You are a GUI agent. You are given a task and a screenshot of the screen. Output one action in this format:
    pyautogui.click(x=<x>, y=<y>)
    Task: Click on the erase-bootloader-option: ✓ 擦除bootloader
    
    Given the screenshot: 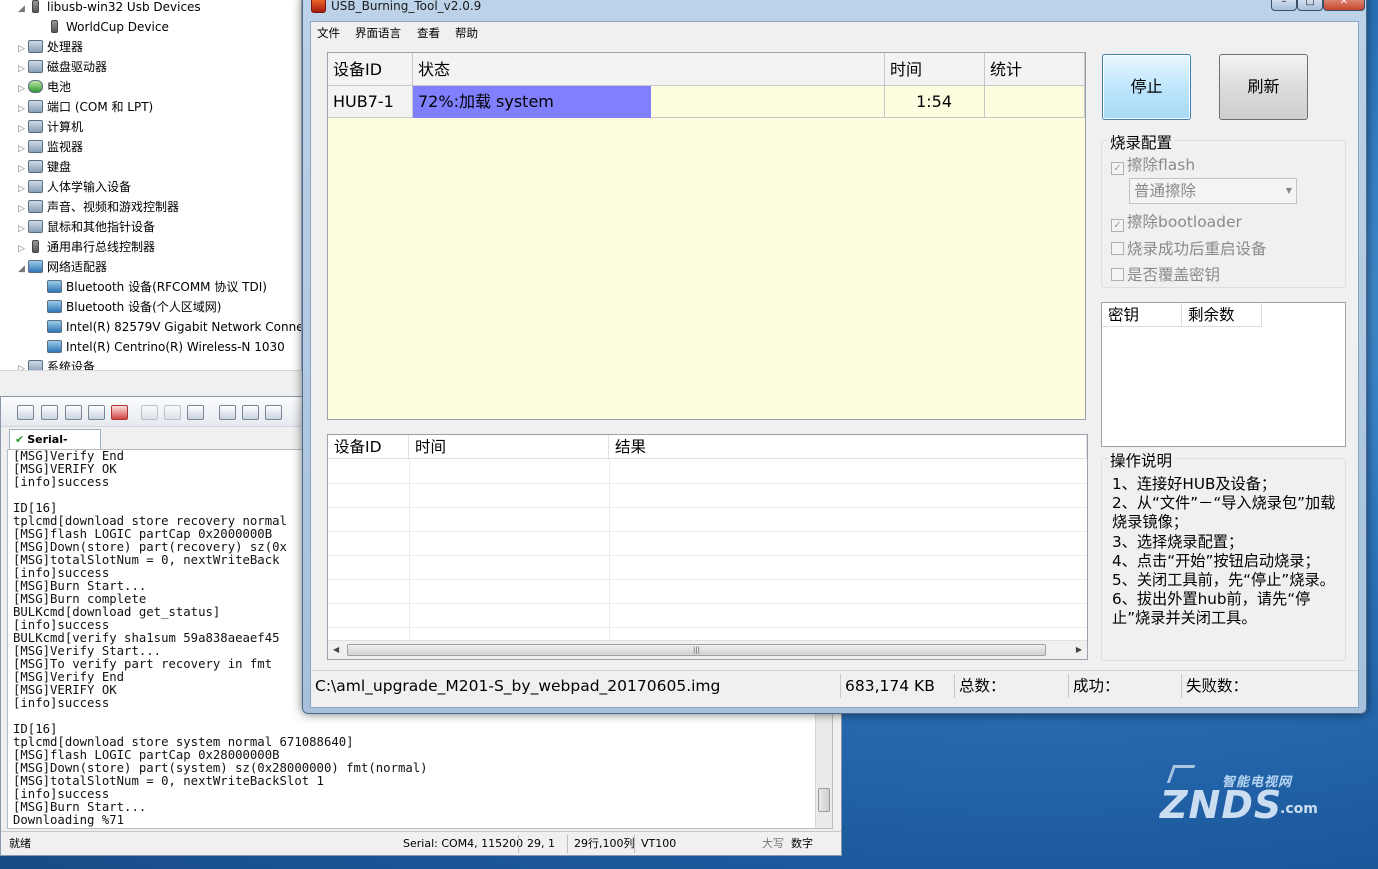 What is the action you would take?
    pyautogui.click(x=1176, y=221)
    